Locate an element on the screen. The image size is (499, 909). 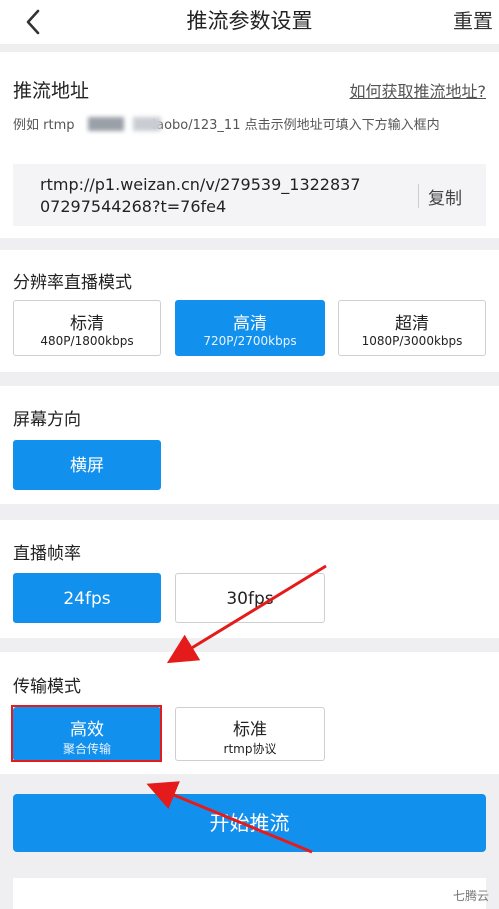
option-title: 标准 is located at coordinates (250, 730).